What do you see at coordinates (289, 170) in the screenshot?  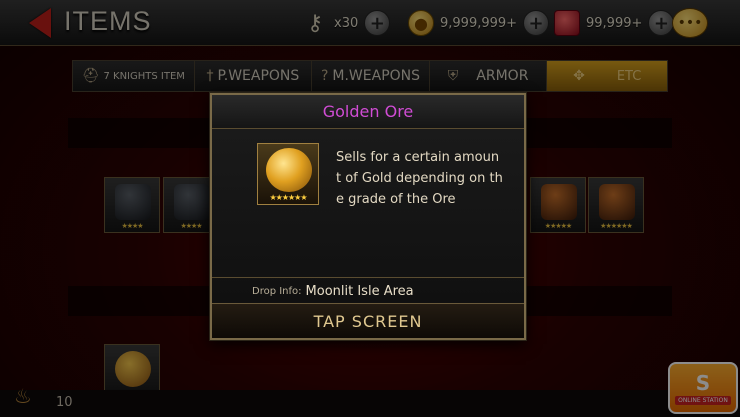 I see `golden-ore-icon` at bounding box center [289, 170].